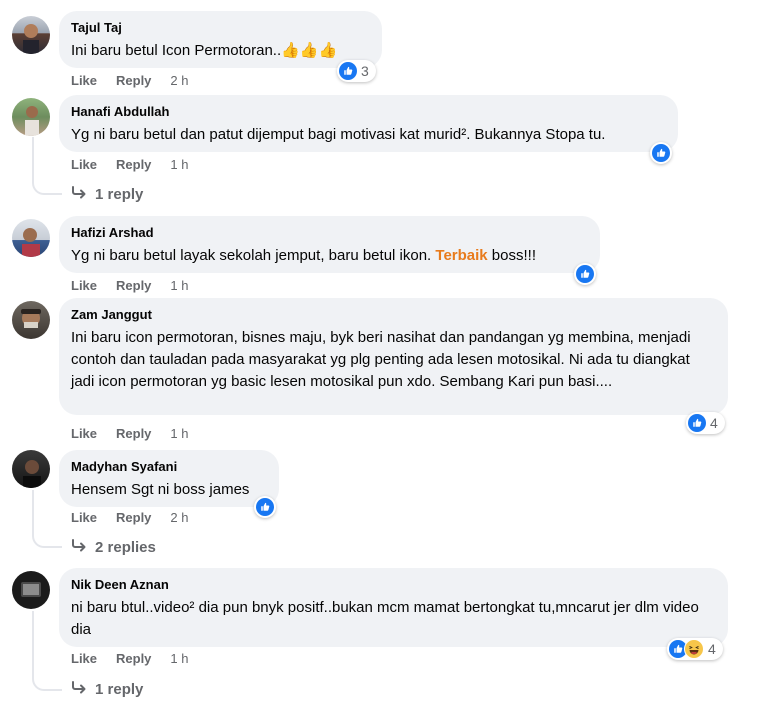 The height and width of the screenshot is (706, 768). What do you see at coordinates (461, 255) in the screenshot?
I see `highlighted-word: Terbaik` at bounding box center [461, 255].